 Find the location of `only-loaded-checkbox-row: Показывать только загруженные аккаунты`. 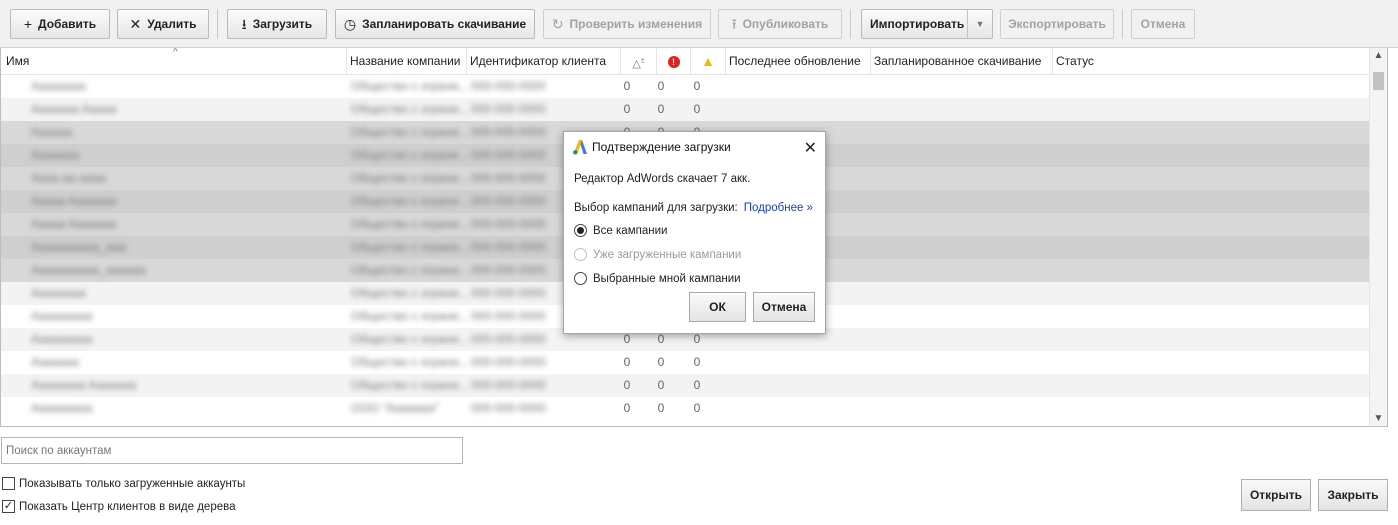

only-loaded-checkbox-row: Показывать только загруженные аккаунты is located at coordinates (123, 483).